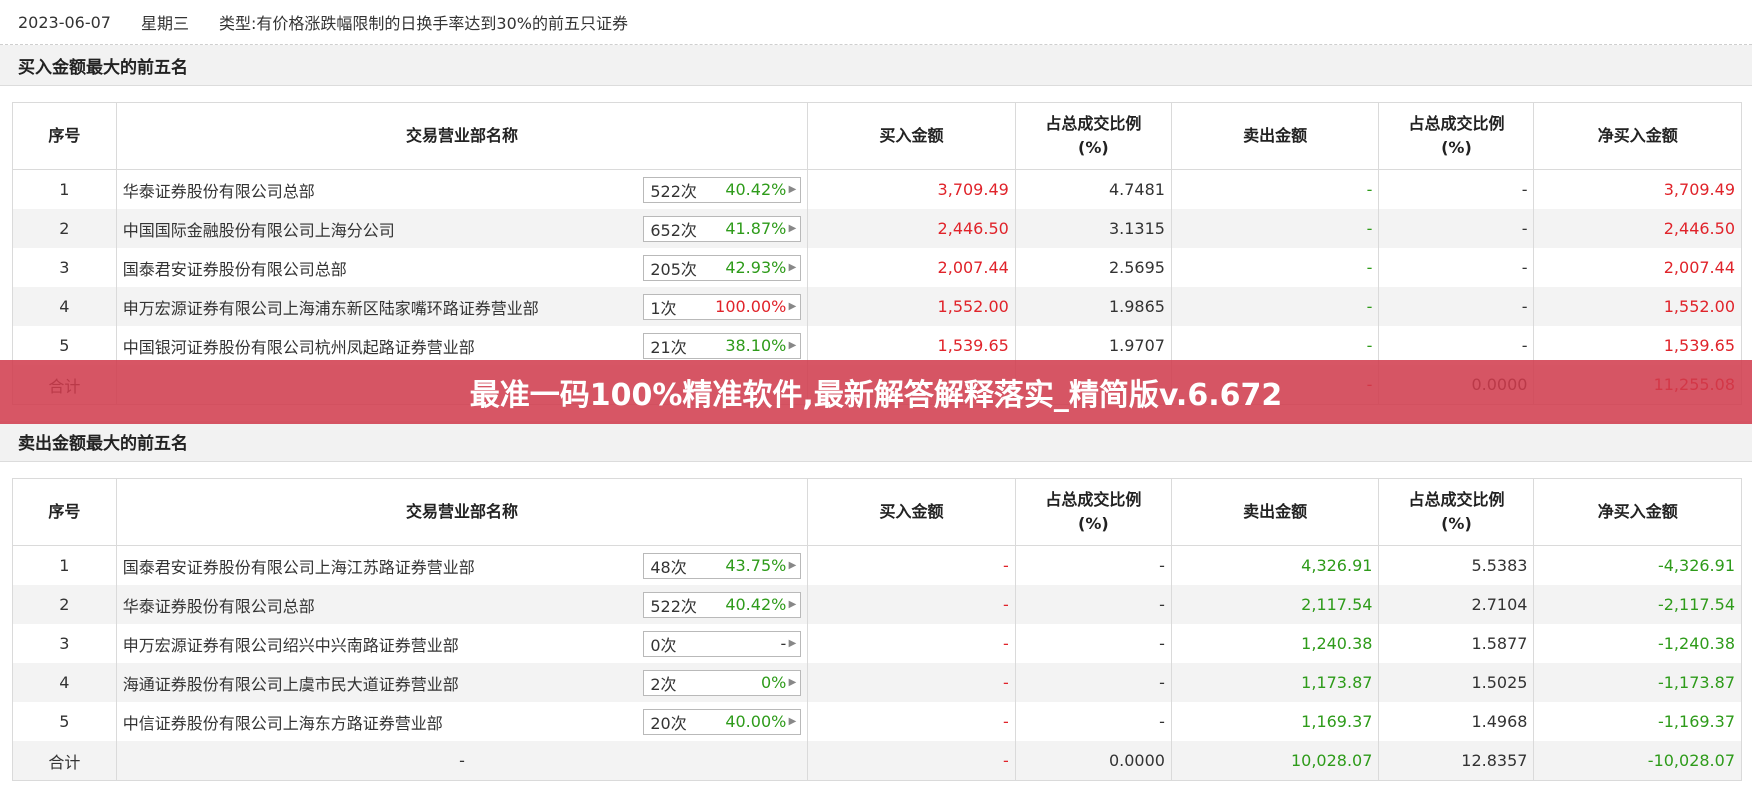  I want to click on net-amount: -1,169.37, so click(1637, 721).